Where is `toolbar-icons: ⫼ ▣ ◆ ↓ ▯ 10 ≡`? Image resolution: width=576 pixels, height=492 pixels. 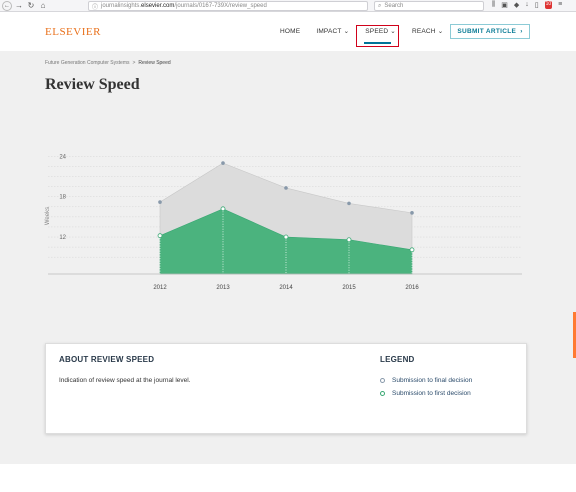
toolbar-icons: ⫼ ▣ ◆ ↓ ▯ 10 ≡ is located at coordinates (527, 5).